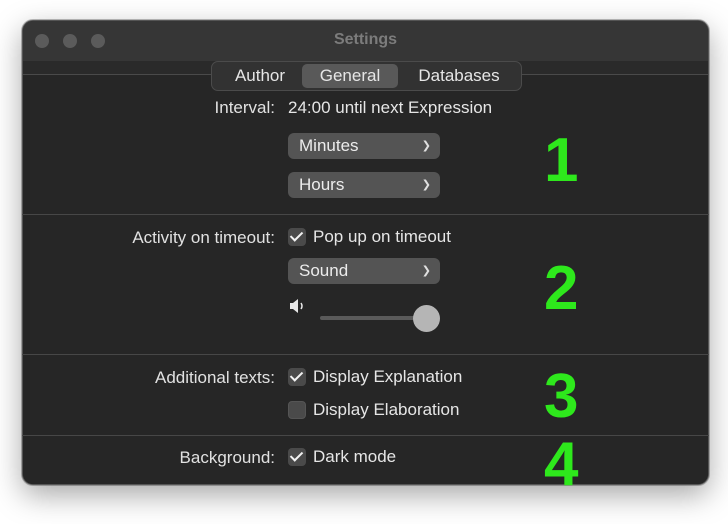 The image size is (728, 524). What do you see at coordinates (459, 76) in the screenshot?
I see `tab-databases: Databases` at bounding box center [459, 76].